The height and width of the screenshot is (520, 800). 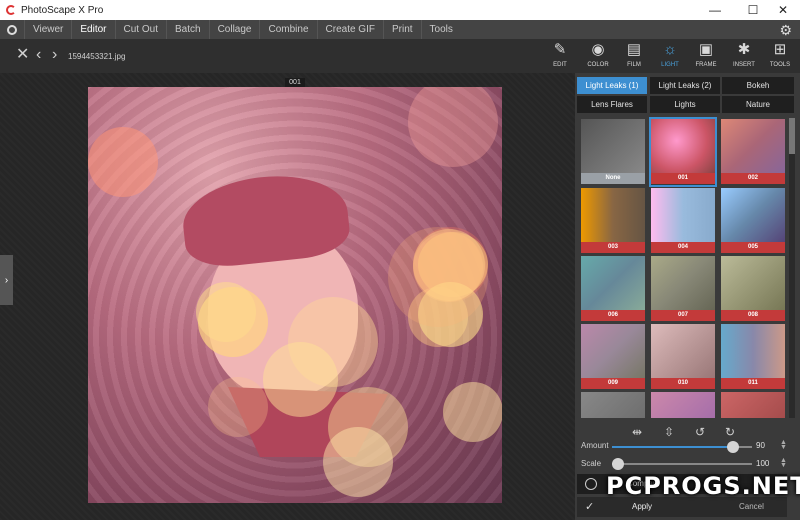 I want to click on menu-tools: Tools, so click(x=440, y=29).